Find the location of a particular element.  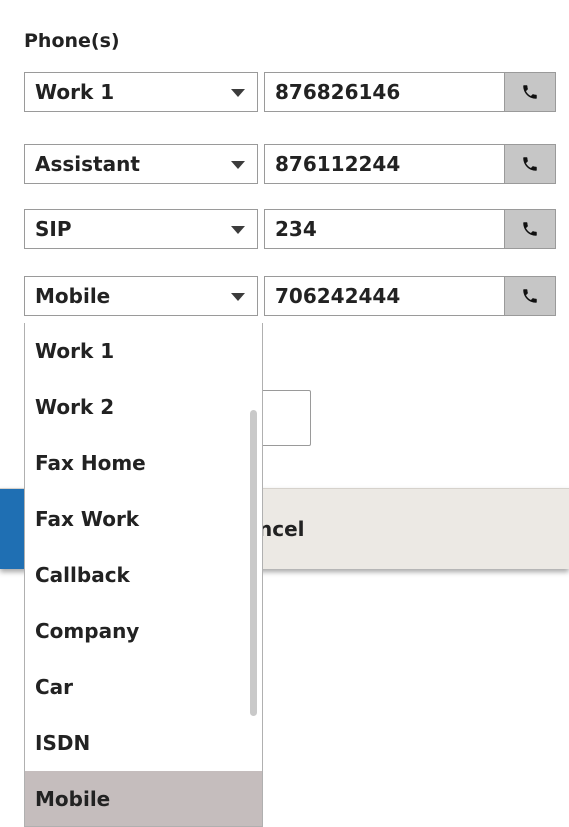

dropdown-scrollbar is located at coordinates (253, 563).